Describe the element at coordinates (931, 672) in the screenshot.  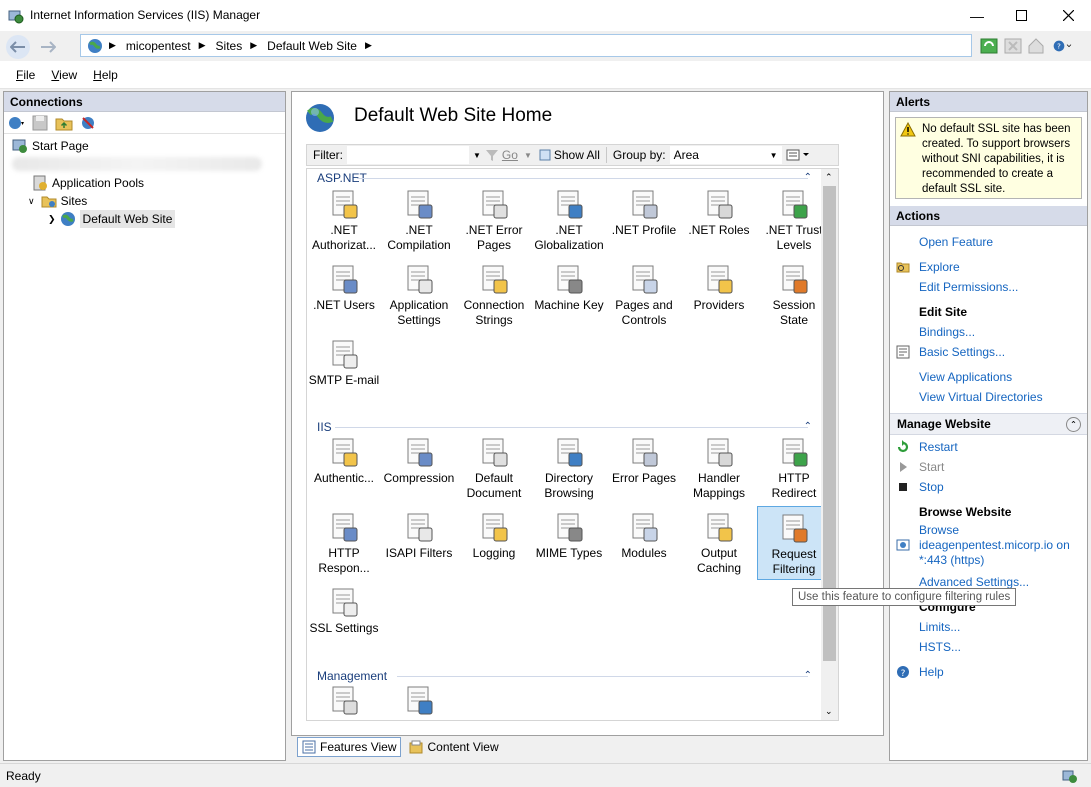
I see `help-link: Help` at that location.